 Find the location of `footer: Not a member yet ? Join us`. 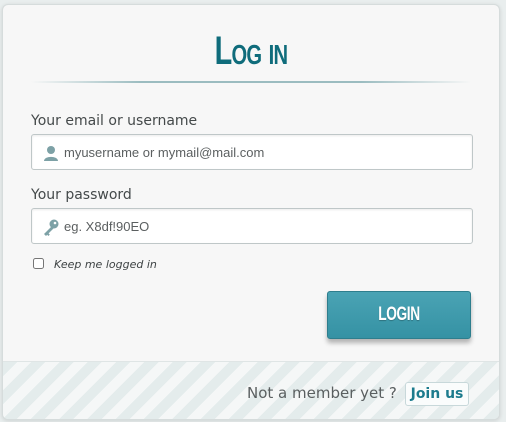

footer: Not a member yet ? Join us is located at coordinates (251, 390).